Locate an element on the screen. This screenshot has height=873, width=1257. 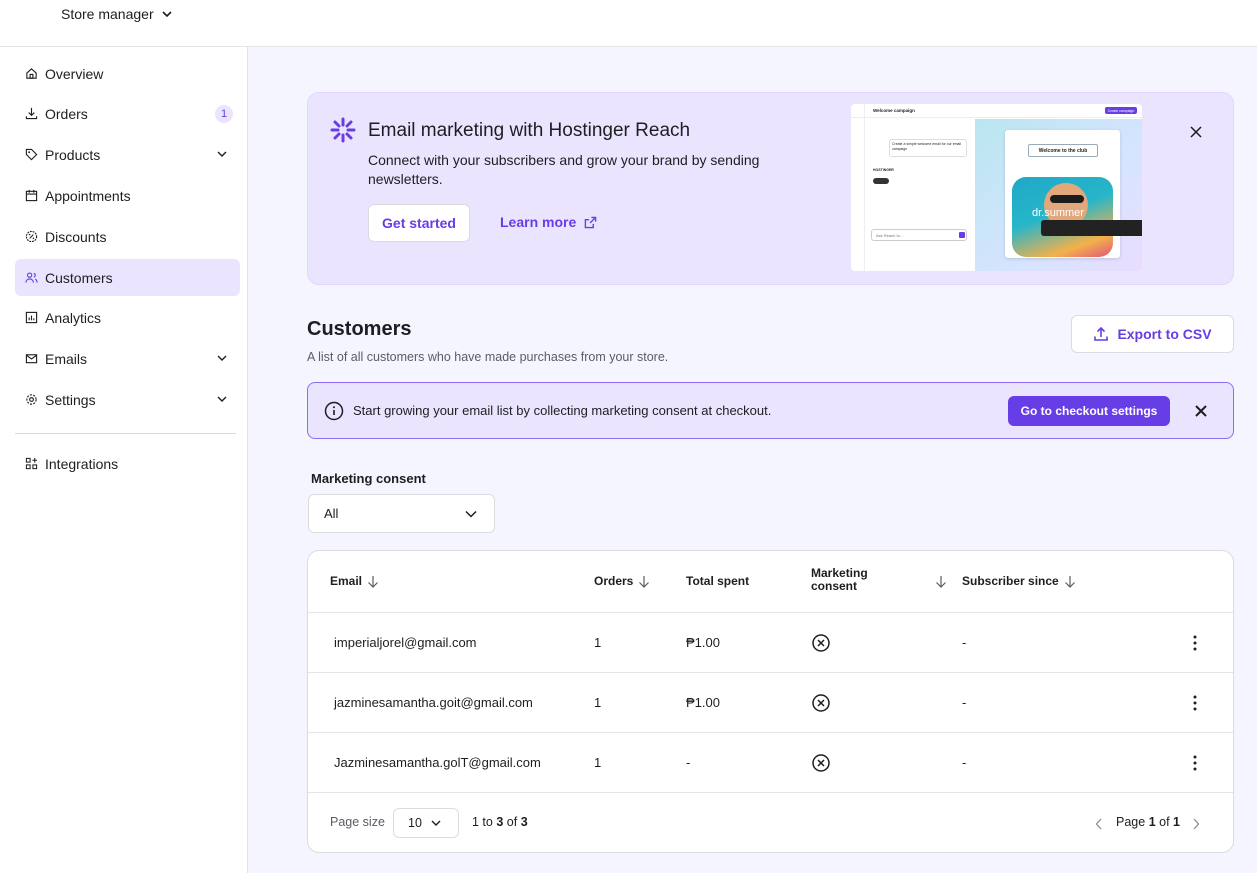
checkout-settings-button: Go to checkout settings is located at coordinates (1089, 411).